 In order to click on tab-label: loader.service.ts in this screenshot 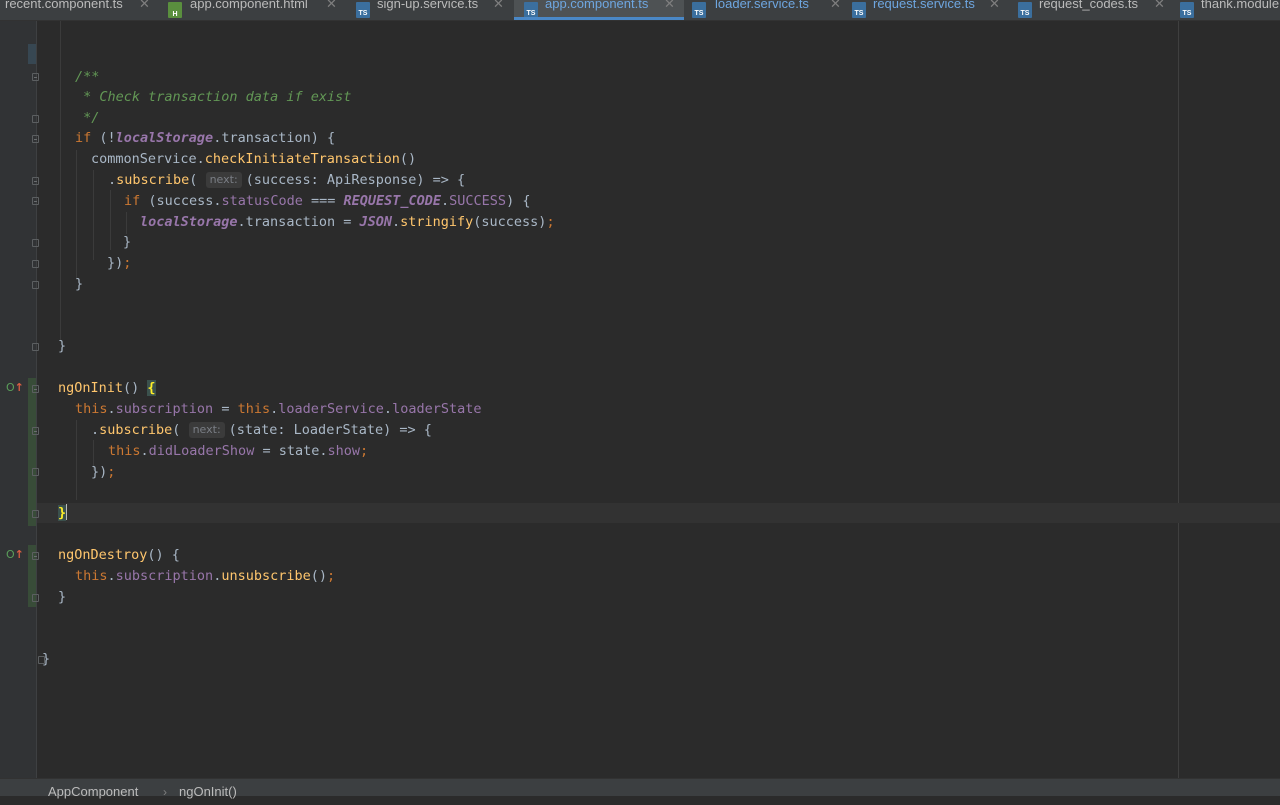, I will do `click(762, 5)`.